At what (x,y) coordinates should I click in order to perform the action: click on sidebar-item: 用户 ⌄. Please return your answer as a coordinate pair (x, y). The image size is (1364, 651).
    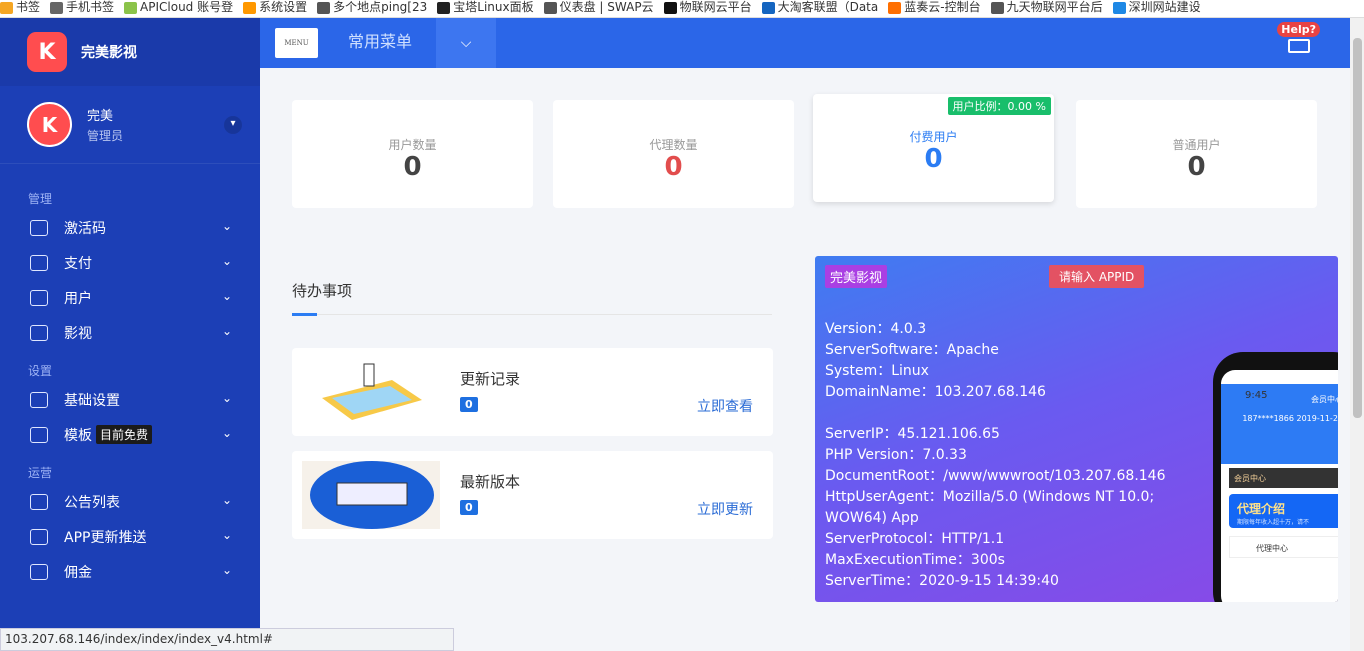
    Looking at the image, I should click on (130, 297).